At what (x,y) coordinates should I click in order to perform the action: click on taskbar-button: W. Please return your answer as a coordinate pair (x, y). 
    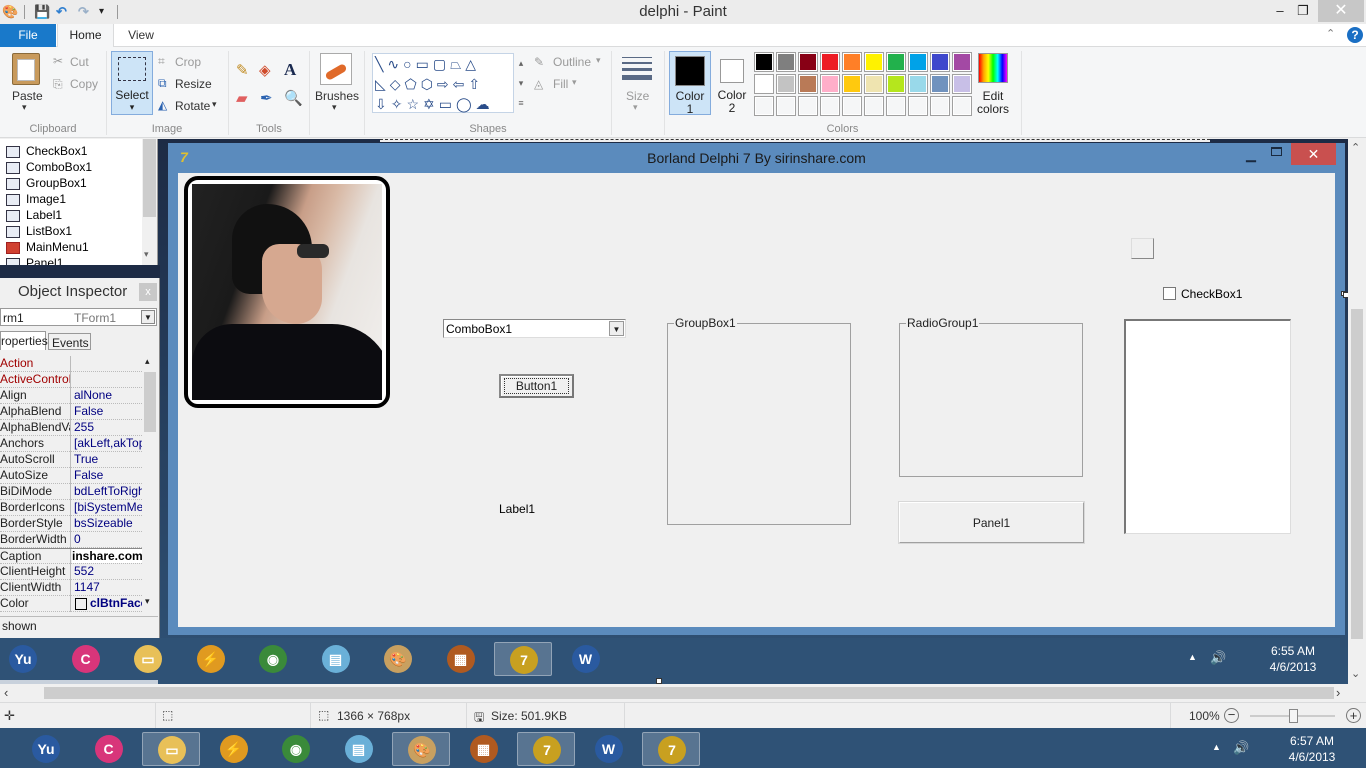
    Looking at the image, I should click on (609, 749).